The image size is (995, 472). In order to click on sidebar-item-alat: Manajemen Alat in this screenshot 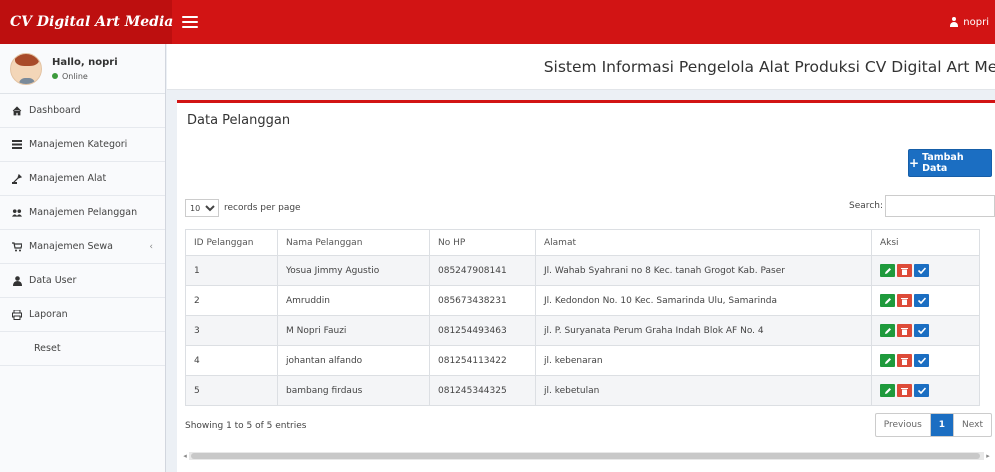, I will do `click(82, 179)`.